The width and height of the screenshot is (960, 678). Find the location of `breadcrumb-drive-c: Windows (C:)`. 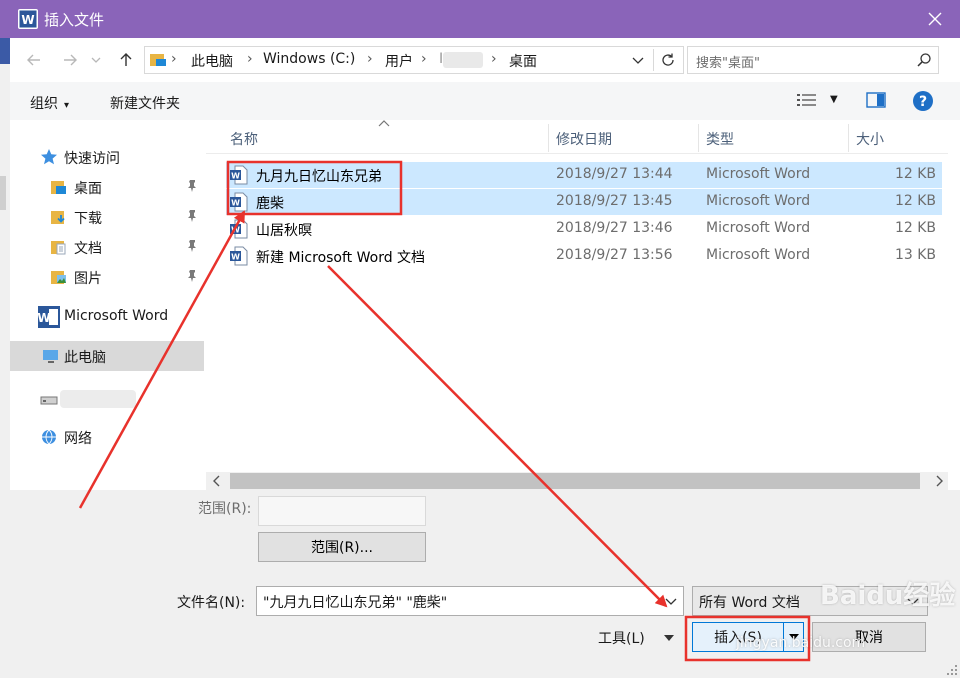

breadcrumb-drive-c: Windows (C:) is located at coordinates (309, 59).